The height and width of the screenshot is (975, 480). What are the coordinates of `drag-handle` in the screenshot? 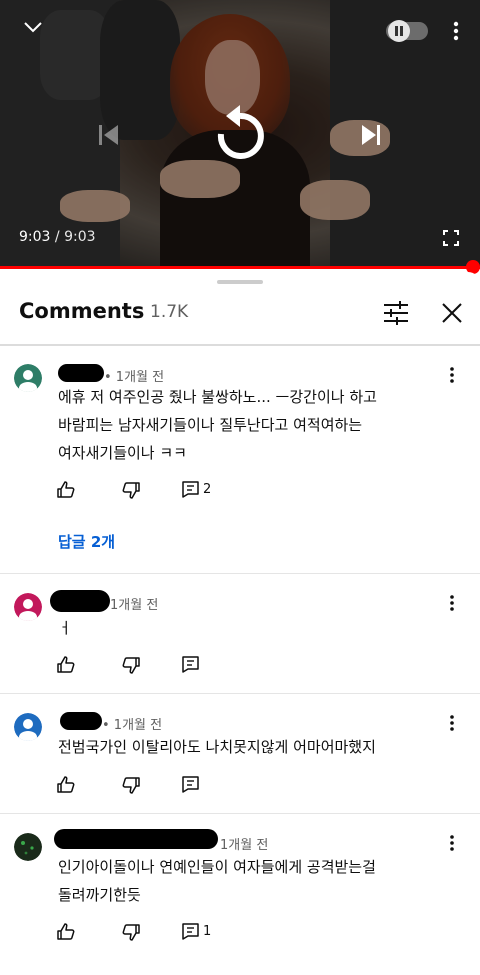 It's located at (240, 282).